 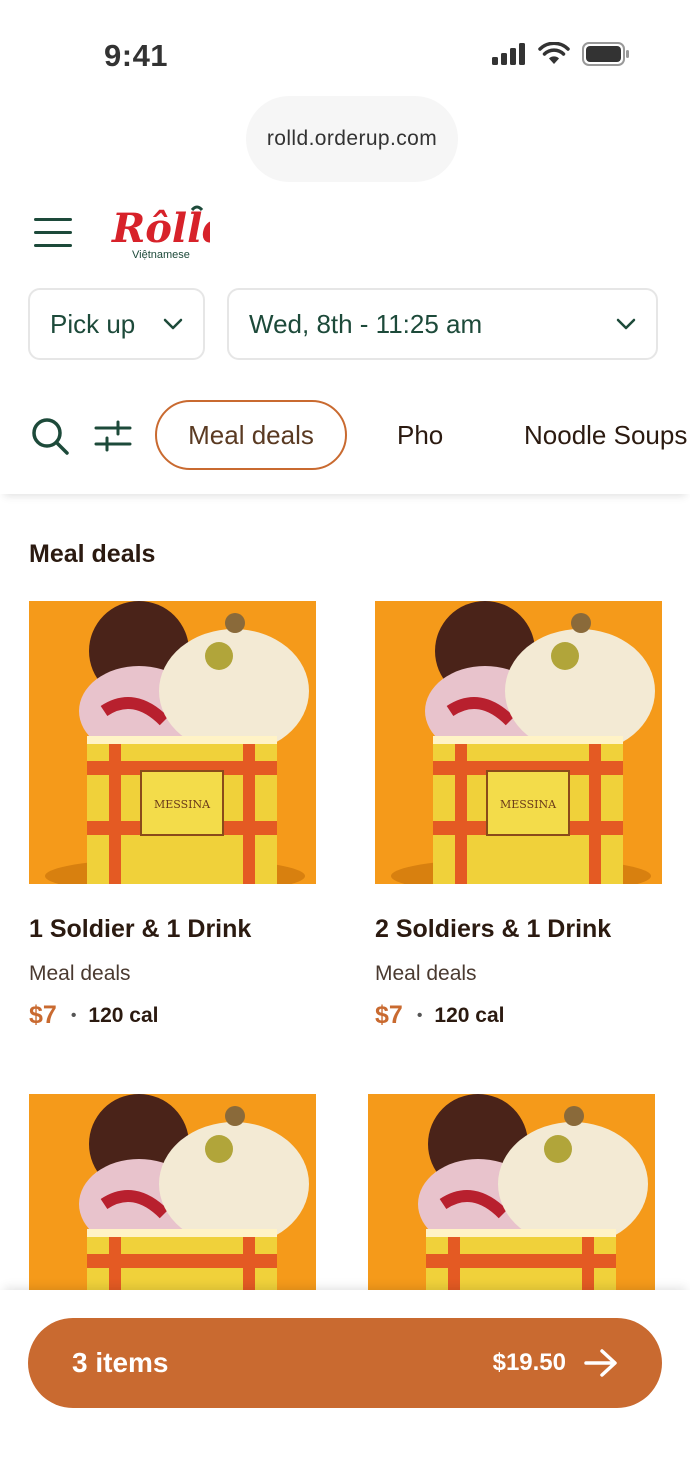 I want to click on category-bar: Meal deals Pho Noodle Soups, so click(x=345, y=437).